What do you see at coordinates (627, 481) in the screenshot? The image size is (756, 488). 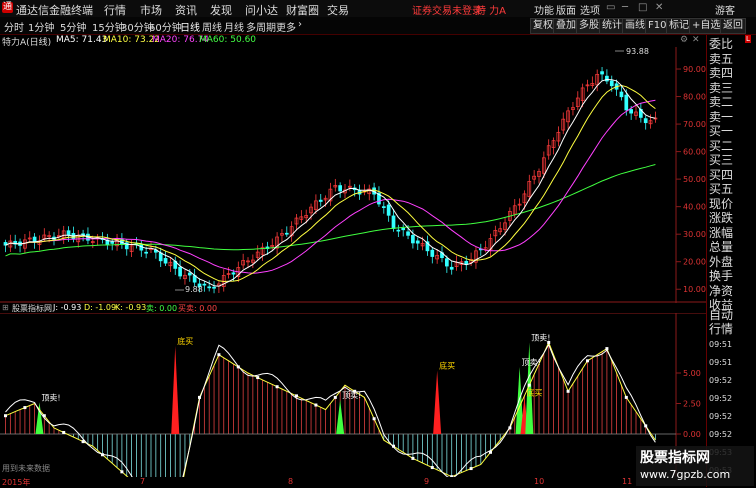 I see `date-label-nov: 11` at bounding box center [627, 481].